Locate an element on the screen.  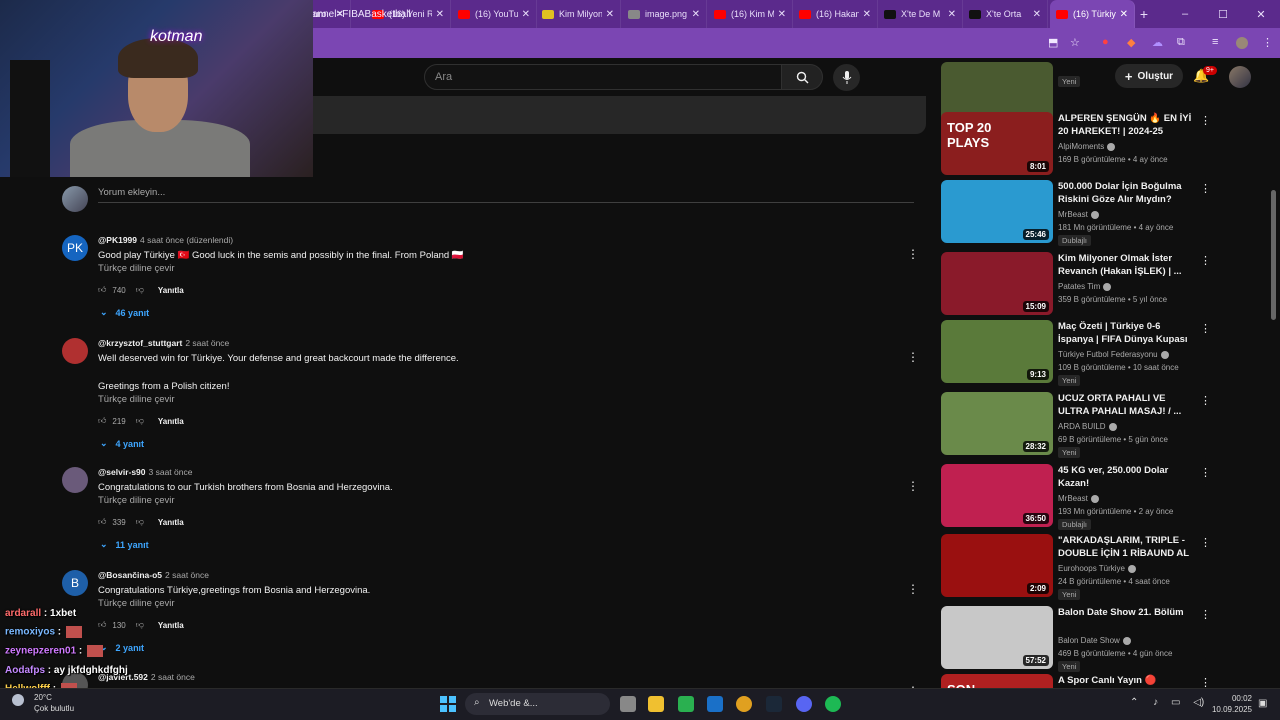
store-icon is located at coordinates (686, 704).